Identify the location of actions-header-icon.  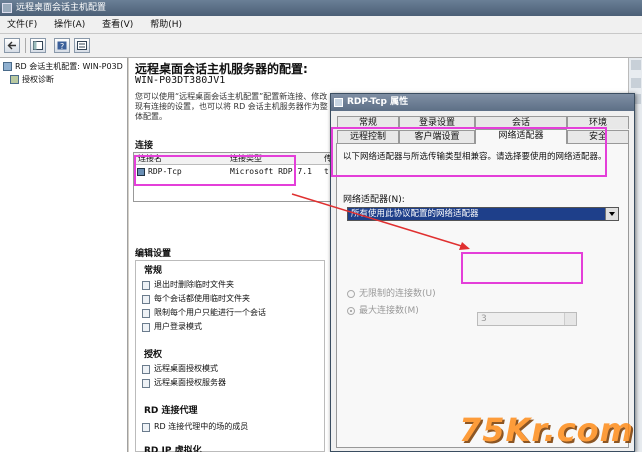
(636, 65).